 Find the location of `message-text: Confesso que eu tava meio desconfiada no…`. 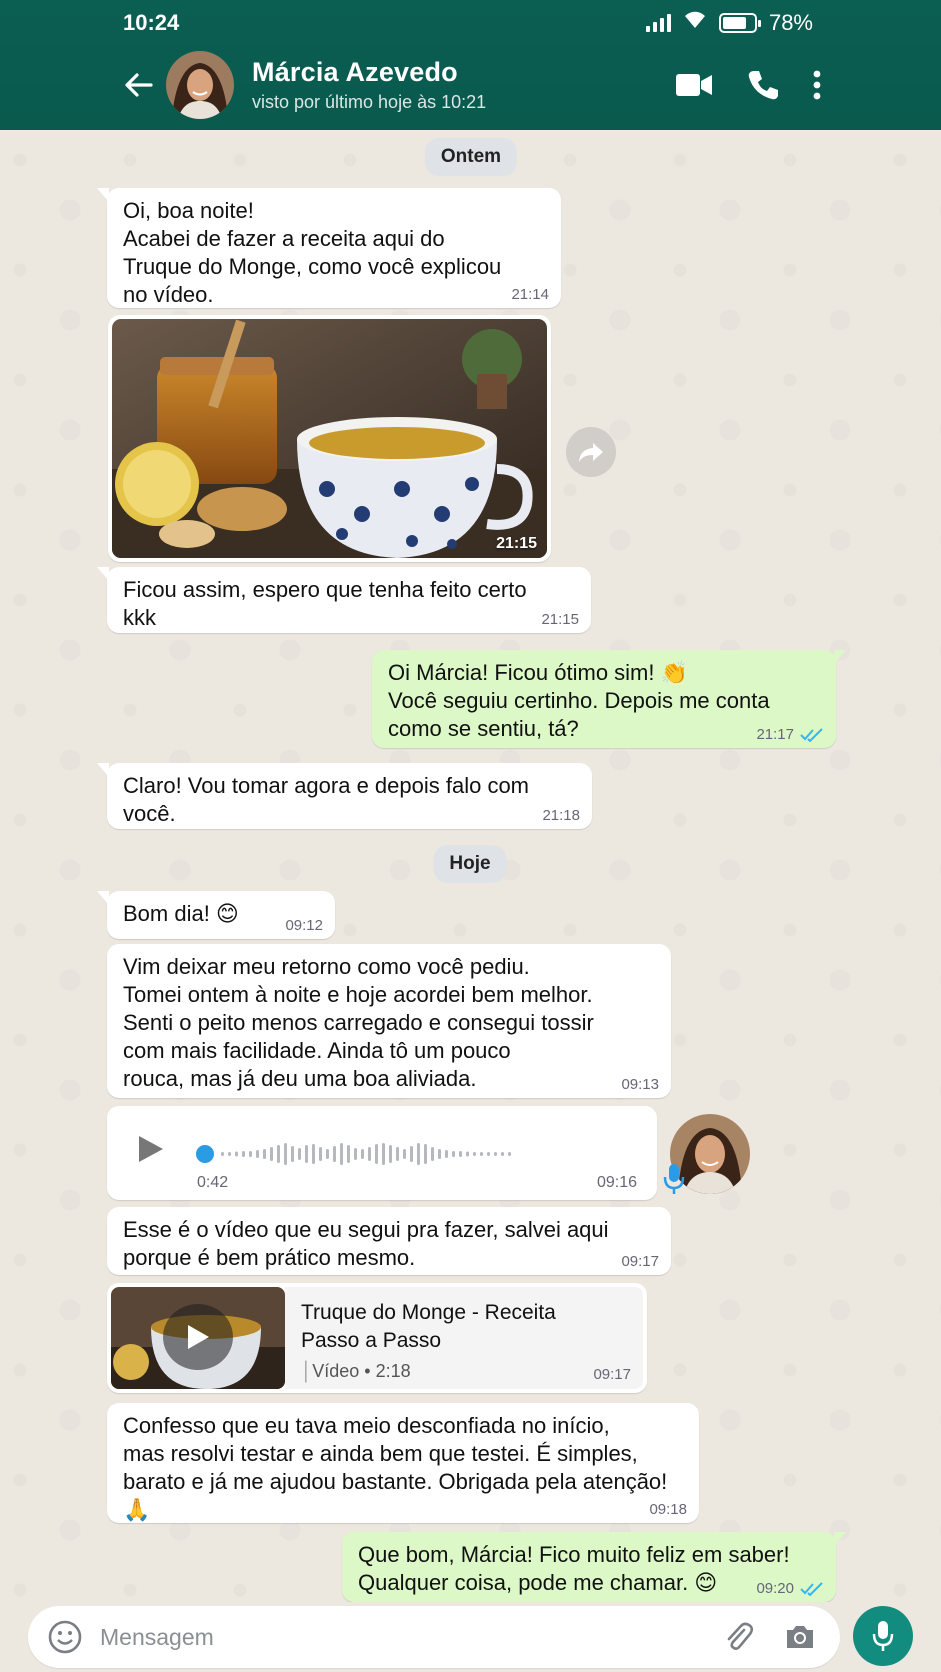

message-text: Confesso que eu tava meio desconfiada no… is located at coordinates (395, 1467).